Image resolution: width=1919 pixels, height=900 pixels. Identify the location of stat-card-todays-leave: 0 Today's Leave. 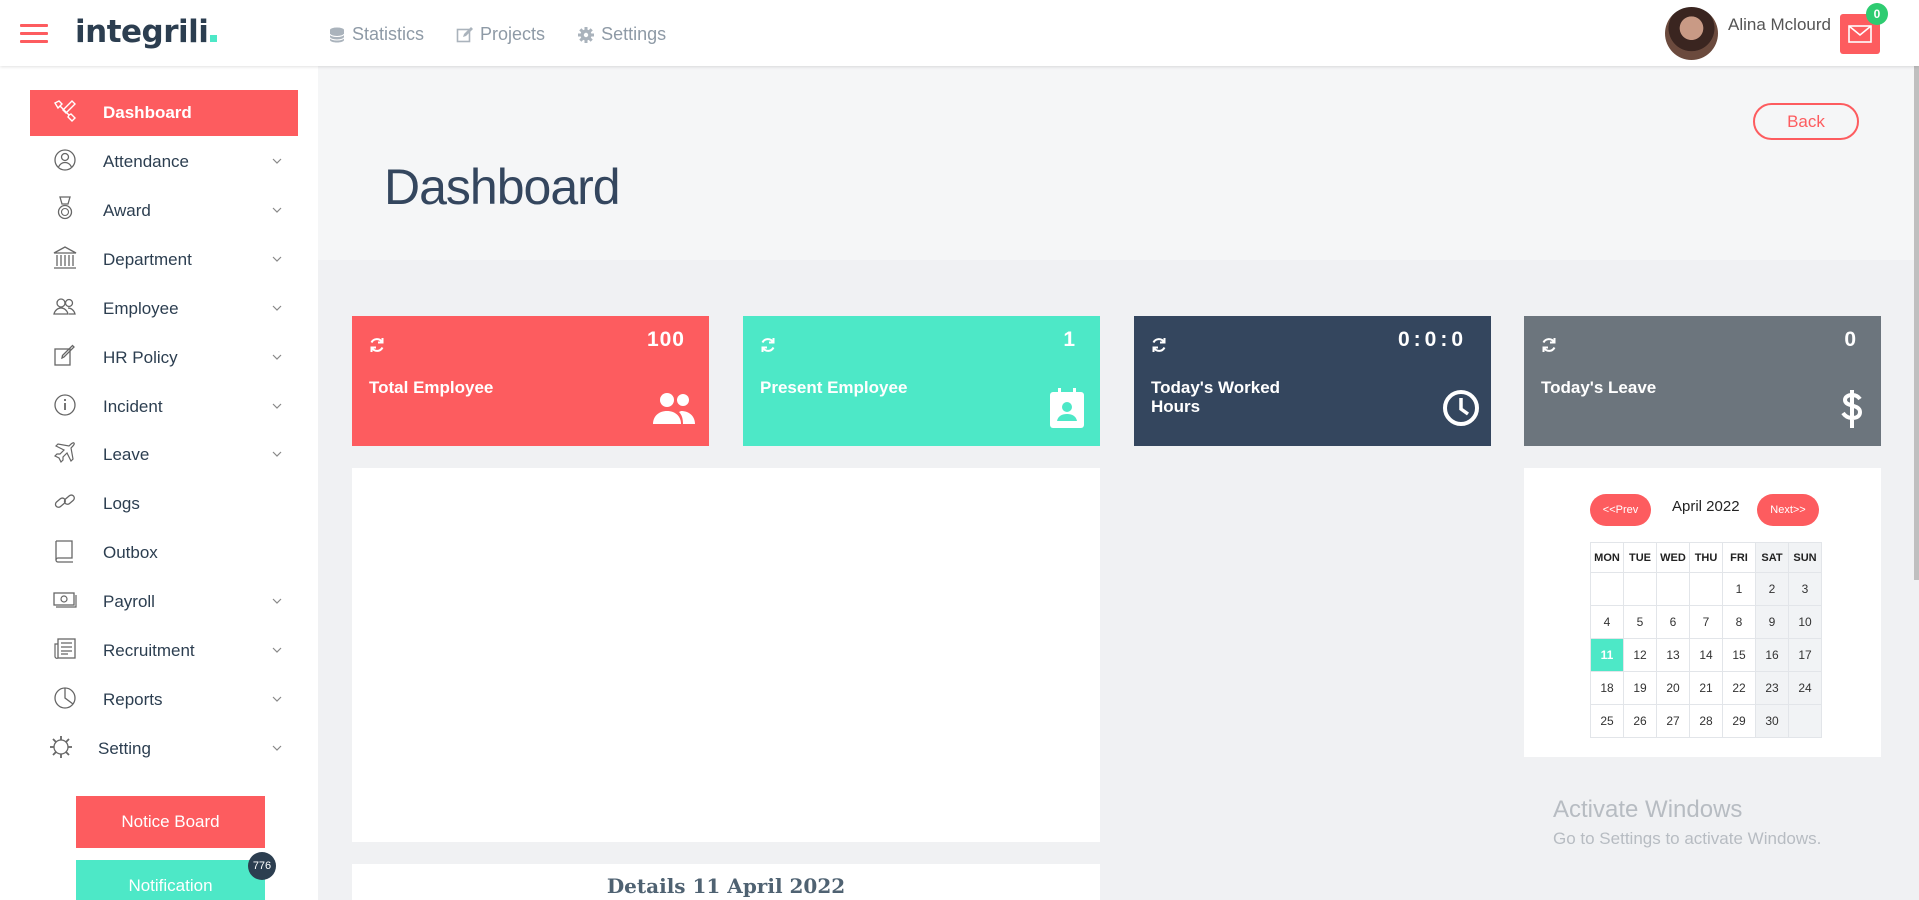
(1702, 381).